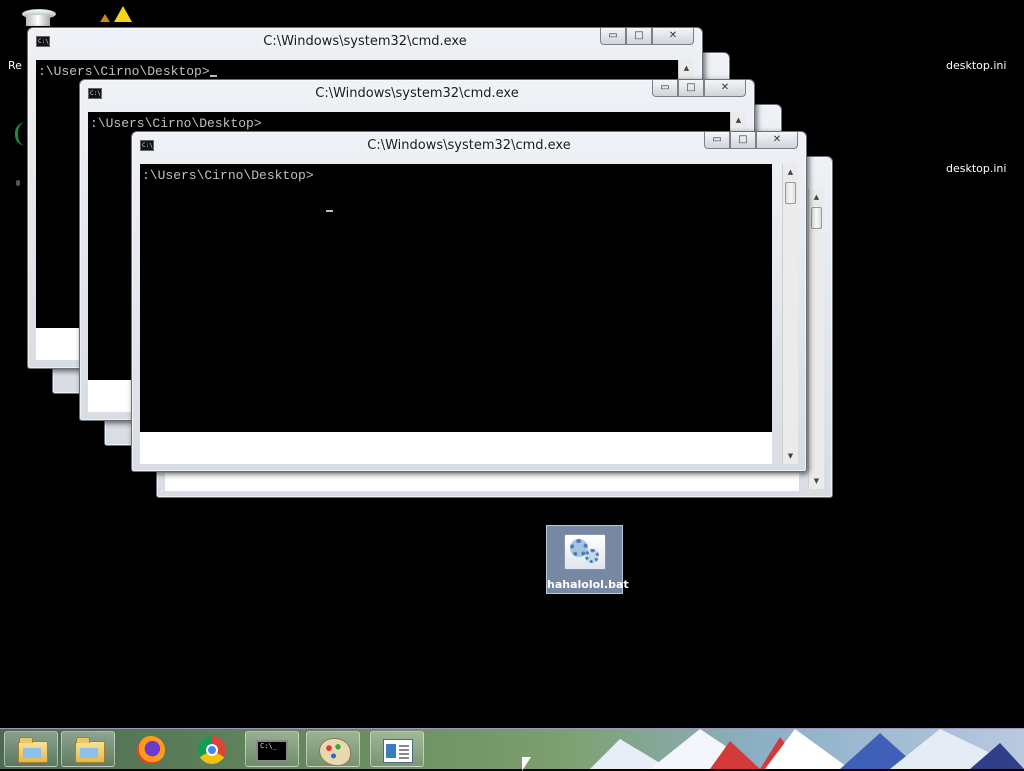  I want to click on firefox-icon, so click(151, 750).